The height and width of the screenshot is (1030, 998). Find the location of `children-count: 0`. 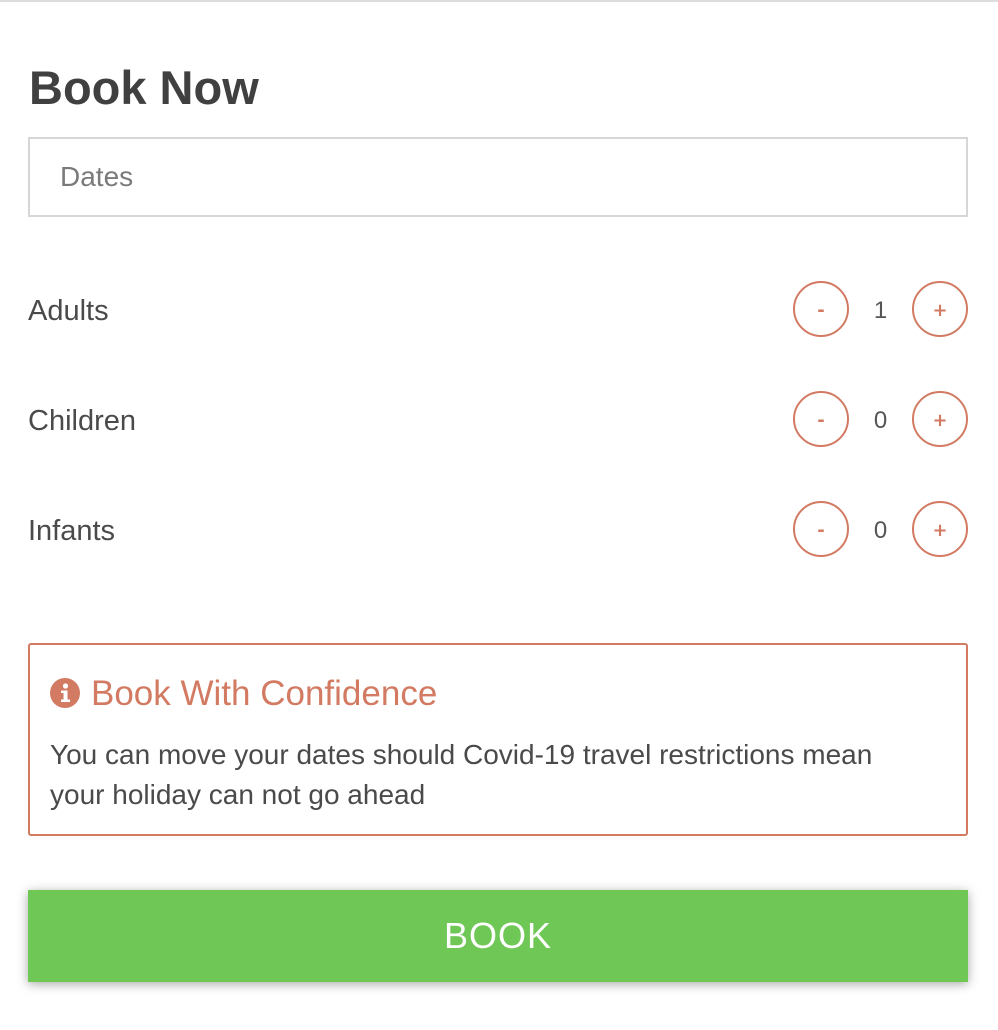

children-count: 0 is located at coordinates (880, 420).